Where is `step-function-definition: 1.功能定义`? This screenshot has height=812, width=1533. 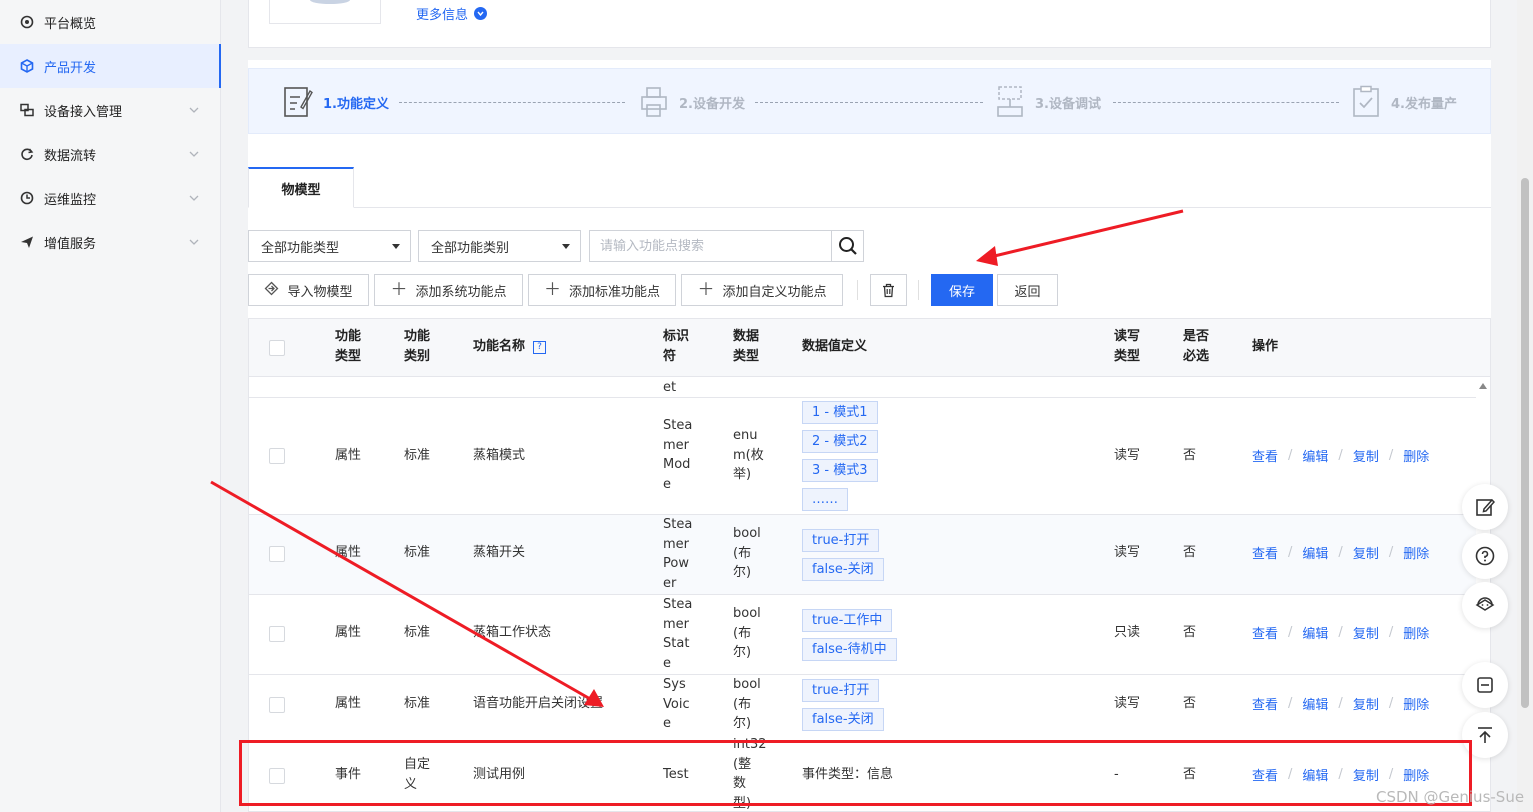 step-function-definition: 1.功能定义 is located at coordinates (336, 102).